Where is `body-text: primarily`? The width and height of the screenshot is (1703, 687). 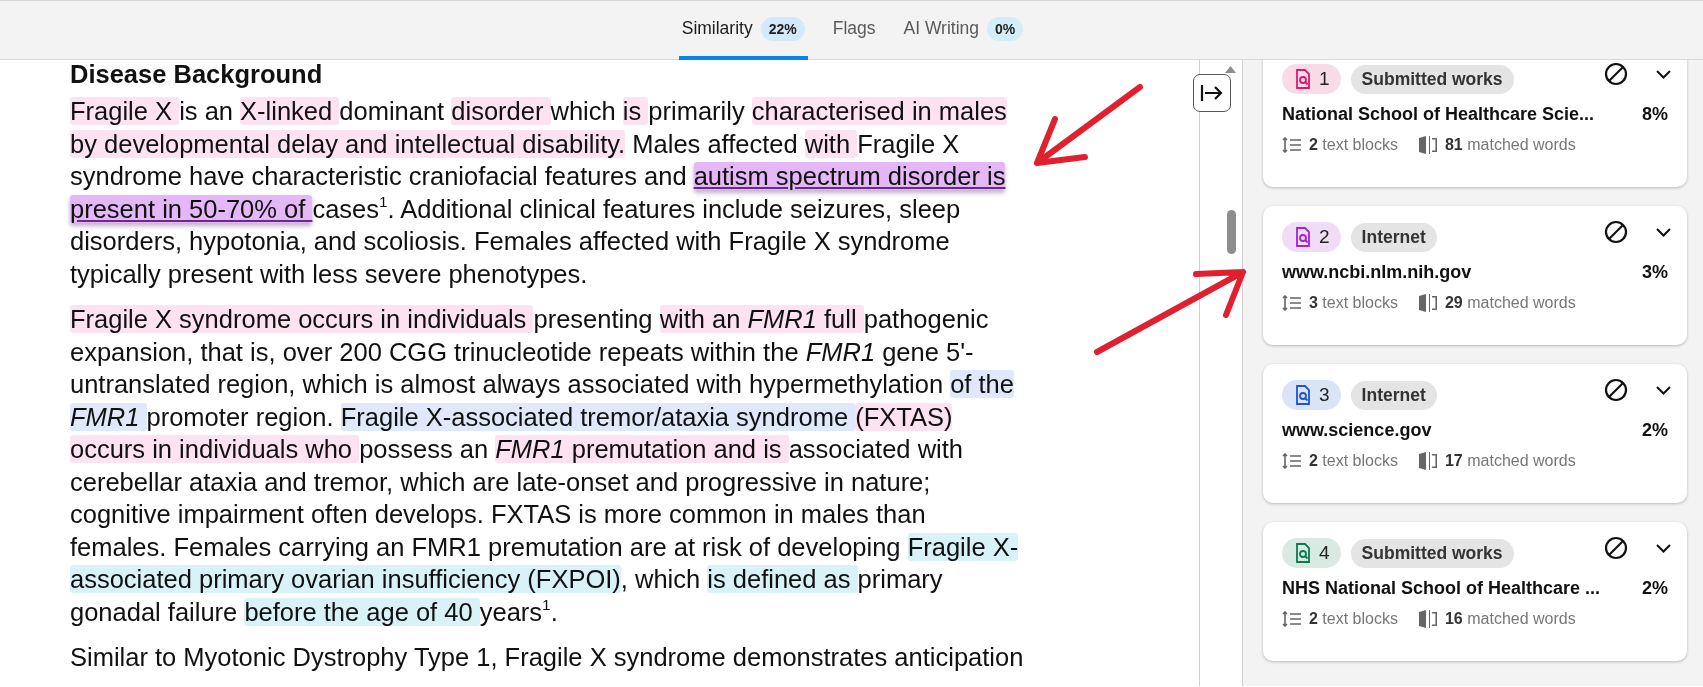
body-text: primarily is located at coordinates (697, 111).